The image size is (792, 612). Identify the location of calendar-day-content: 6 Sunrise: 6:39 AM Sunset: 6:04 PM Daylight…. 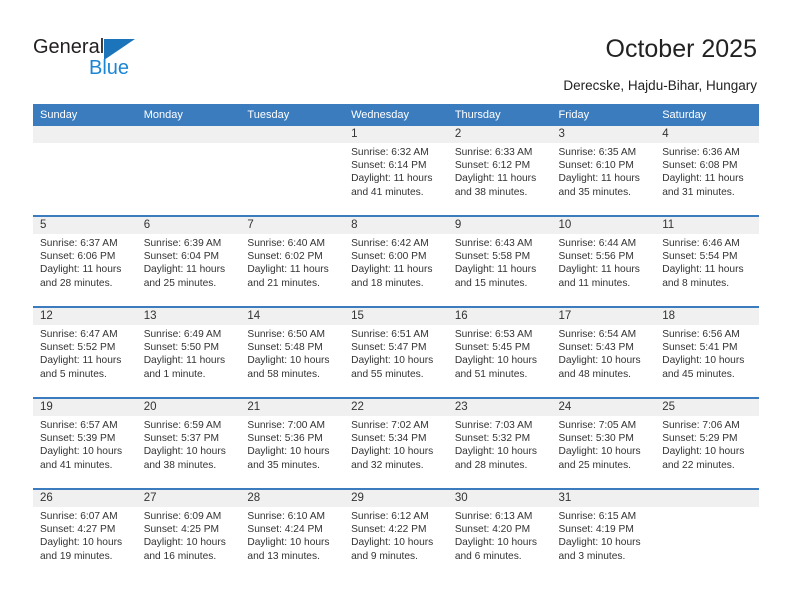
(188, 261).